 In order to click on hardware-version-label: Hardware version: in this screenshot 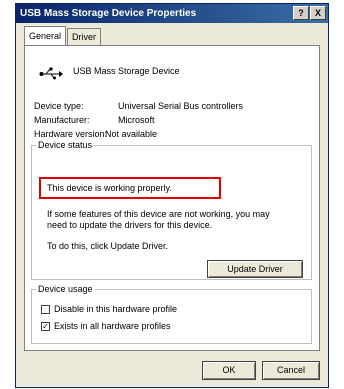, I will do `click(71, 134)`.